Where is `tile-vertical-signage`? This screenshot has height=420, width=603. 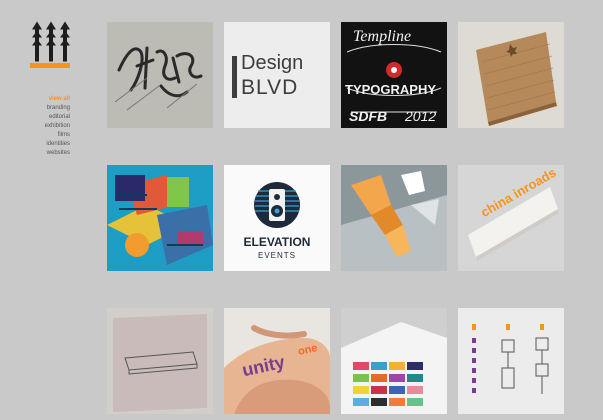 tile-vertical-signage is located at coordinates (511, 361).